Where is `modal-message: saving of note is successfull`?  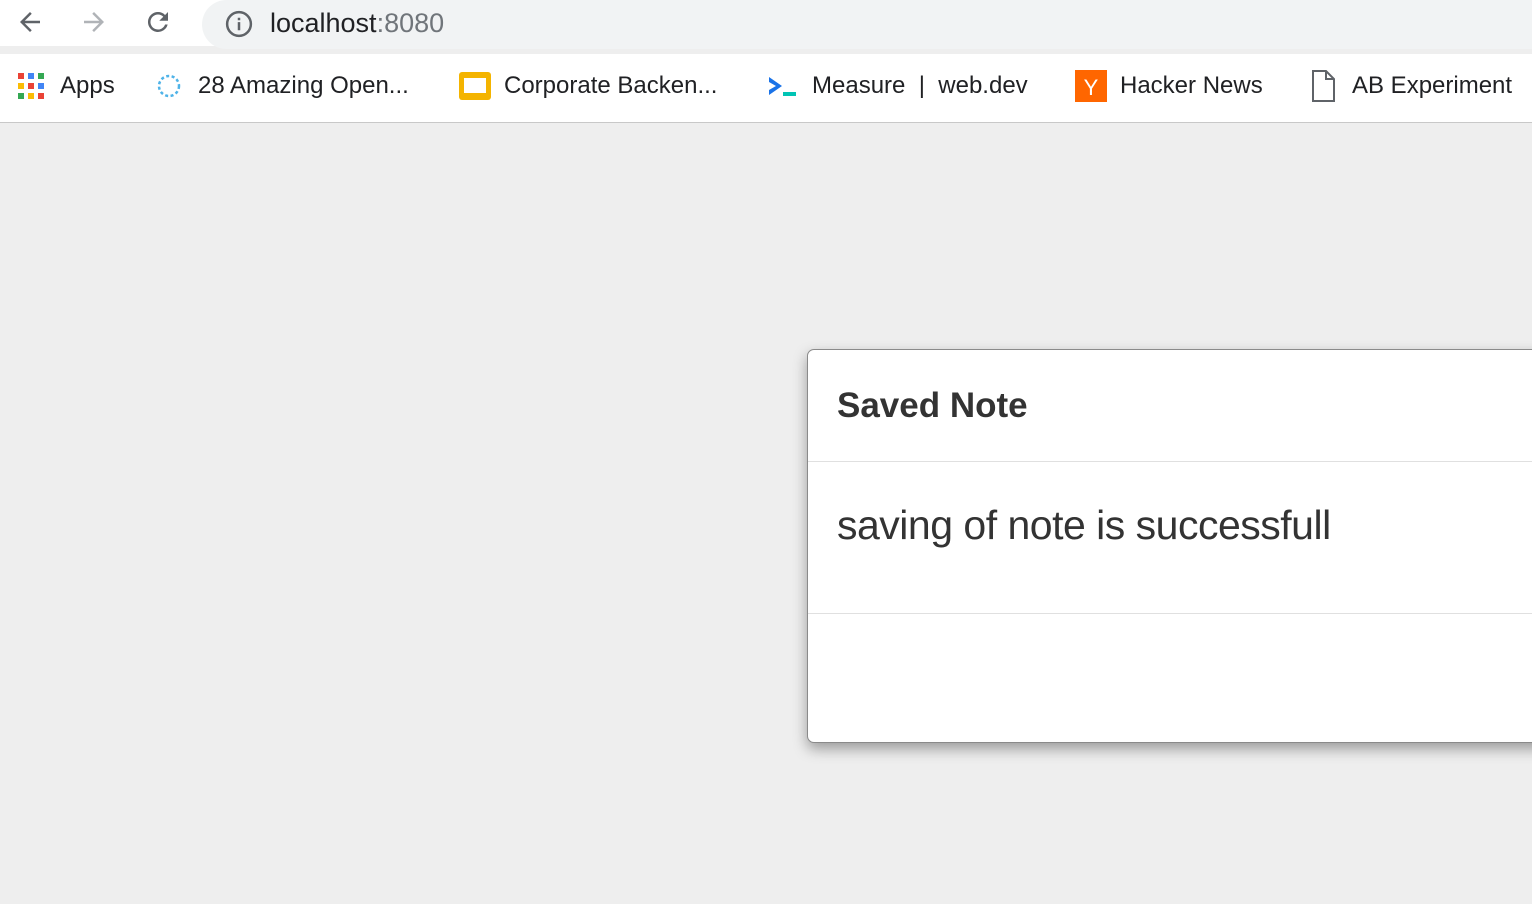 modal-message: saving of note is successfull is located at coordinates (1084, 525).